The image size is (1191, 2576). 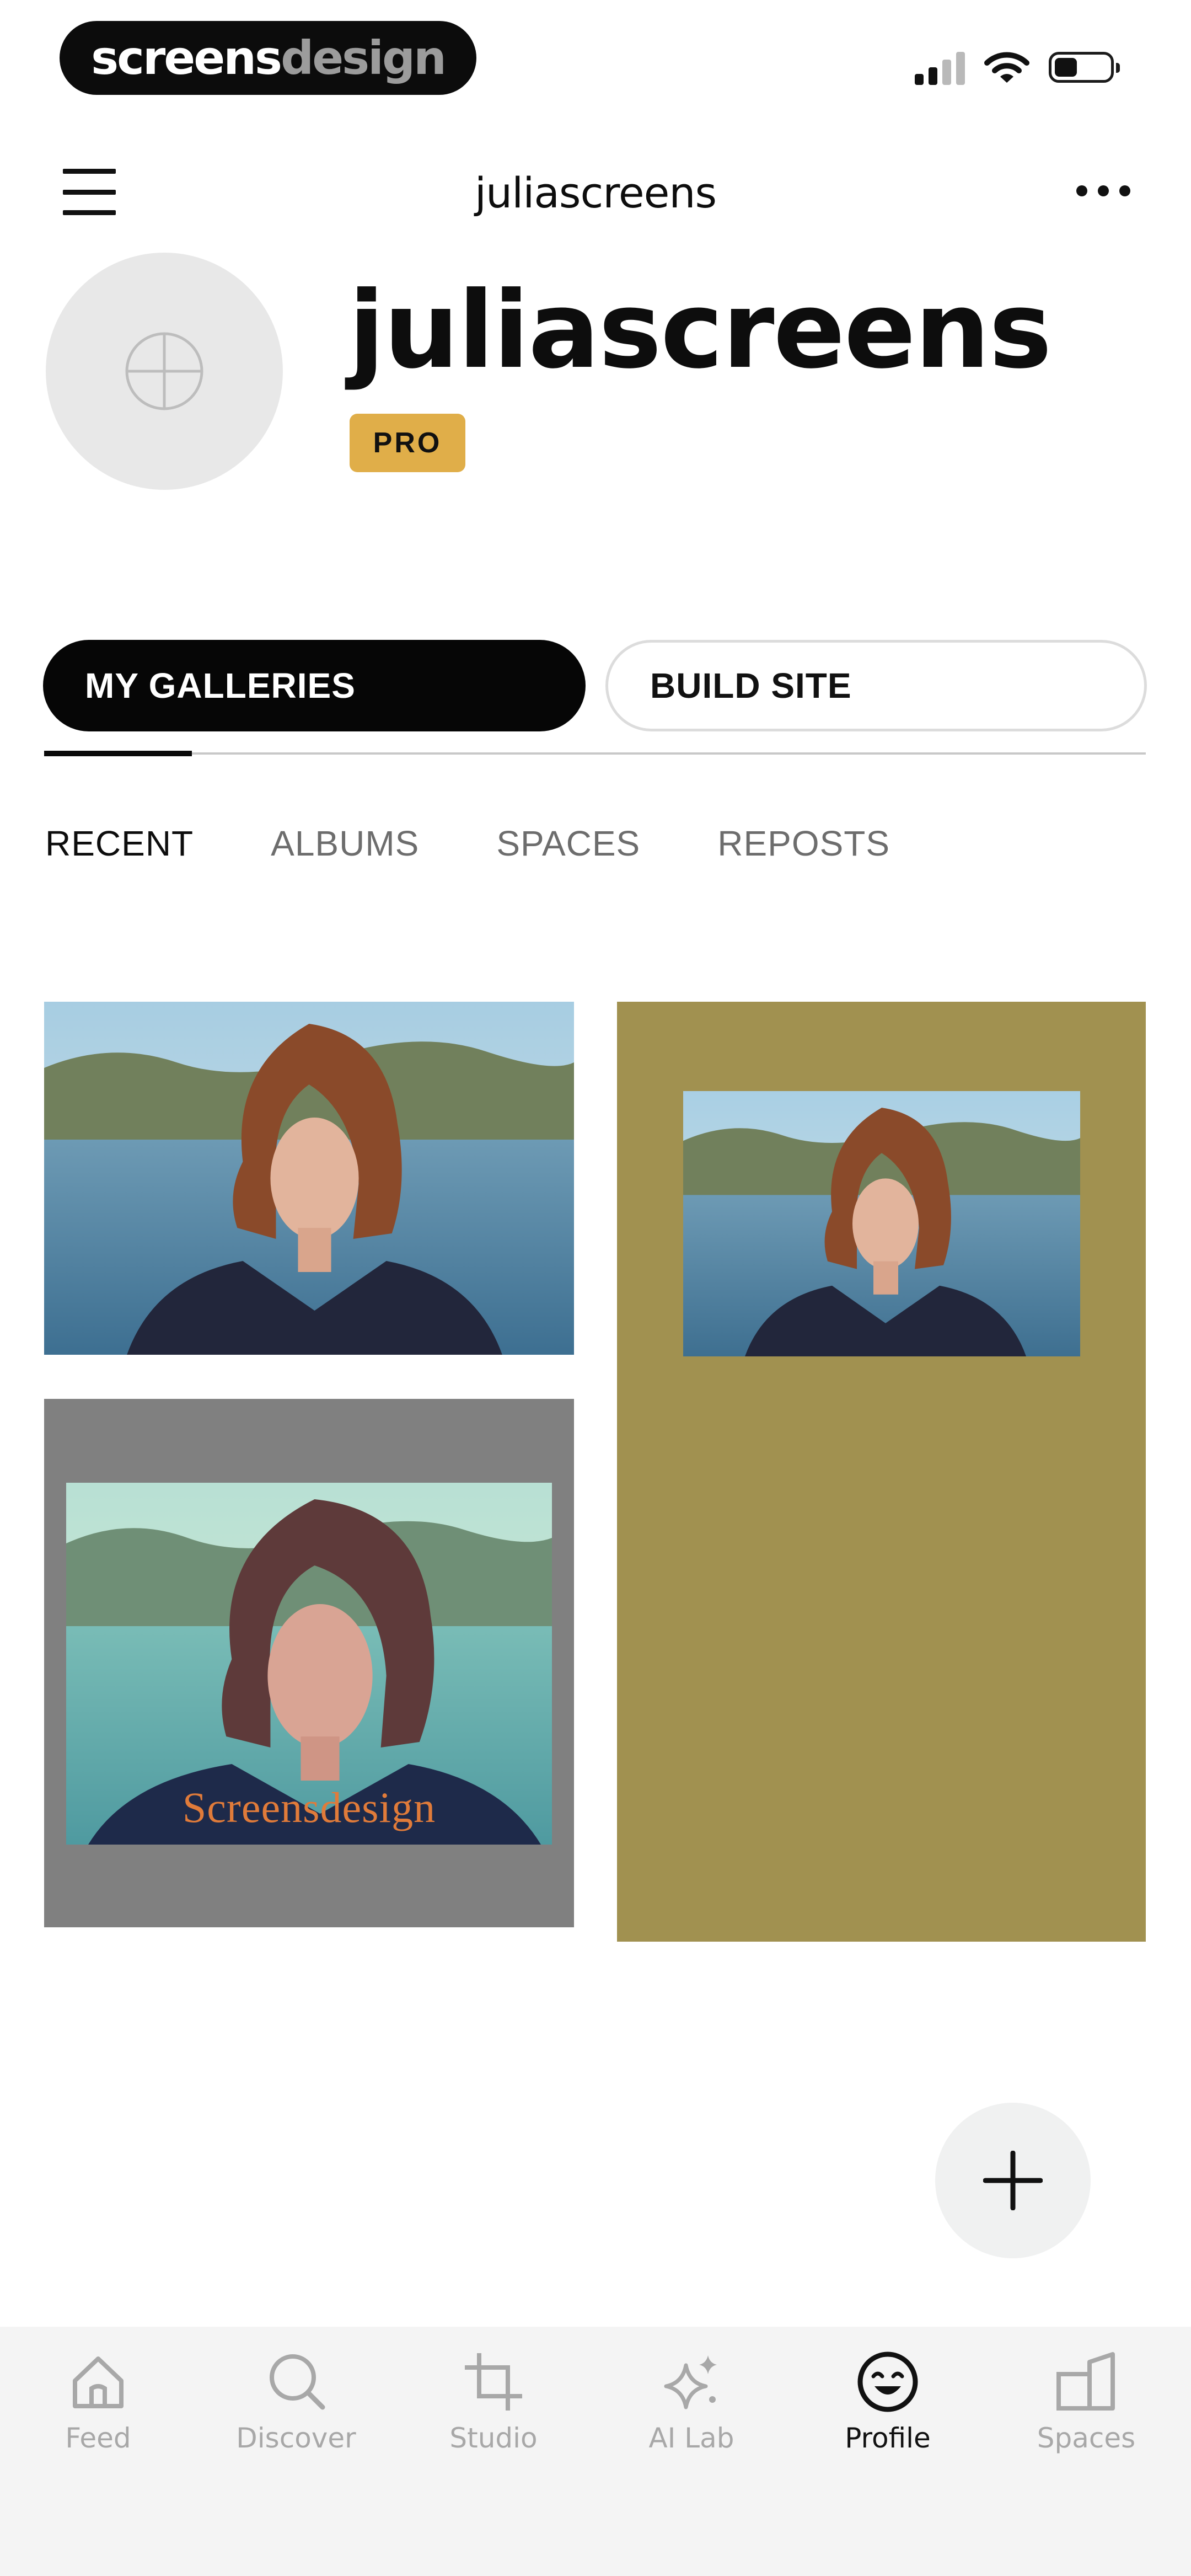 I want to click on watermark-text: Screensdesign, so click(x=309, y=1807).